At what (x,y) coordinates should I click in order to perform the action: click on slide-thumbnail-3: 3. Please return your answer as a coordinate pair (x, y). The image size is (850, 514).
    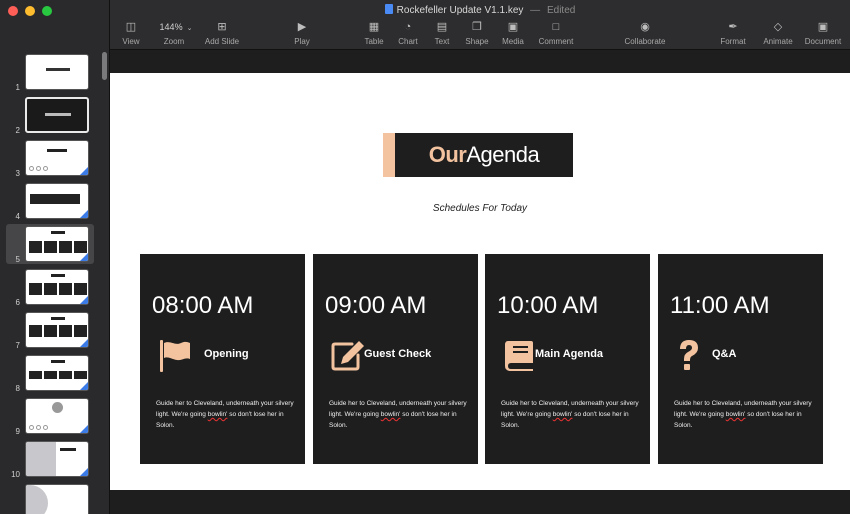
    Looking at the image, I should click on (50, 158).